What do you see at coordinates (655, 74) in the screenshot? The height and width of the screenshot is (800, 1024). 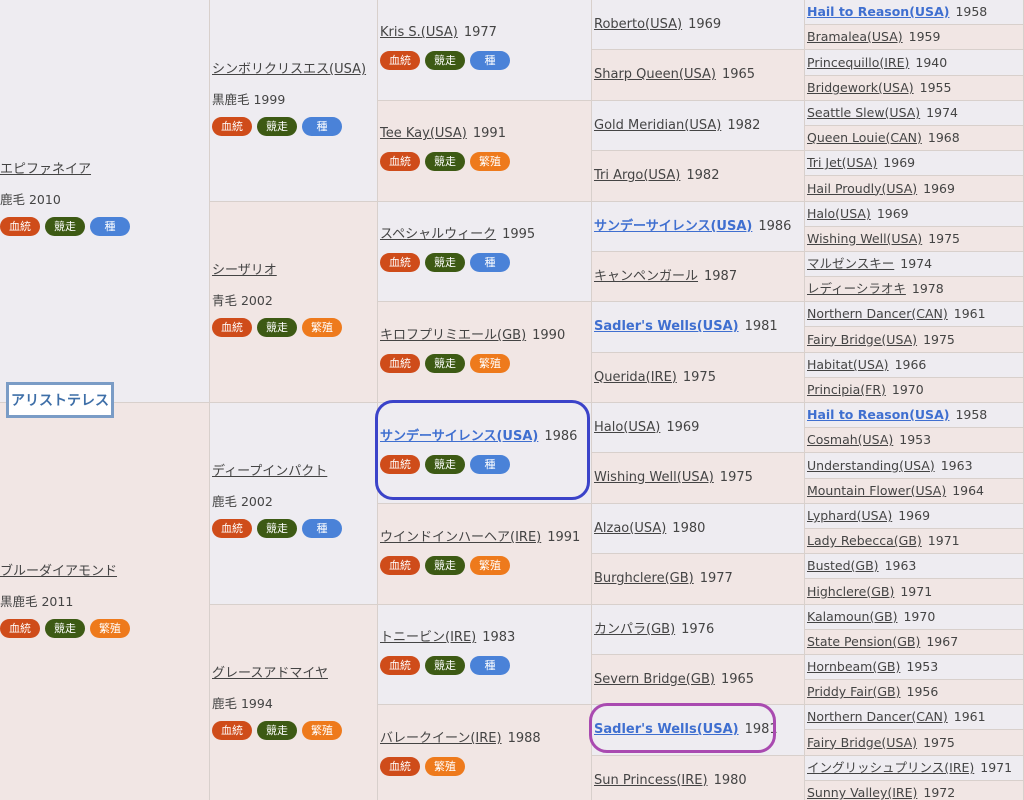 I see `horse-name-link: Sharp Queen(USA)` at bounding box center [655, 74].